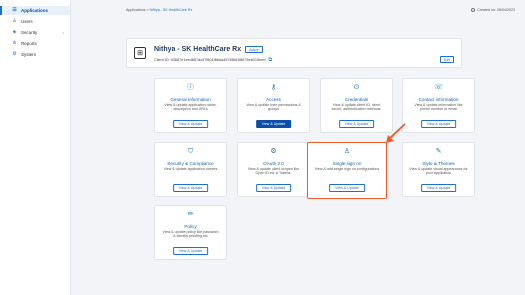 The image size is (525, 295). Describe the element at coordinates (270, 60) in the screenshot. I see `copy-icon: ⧉` at that location.